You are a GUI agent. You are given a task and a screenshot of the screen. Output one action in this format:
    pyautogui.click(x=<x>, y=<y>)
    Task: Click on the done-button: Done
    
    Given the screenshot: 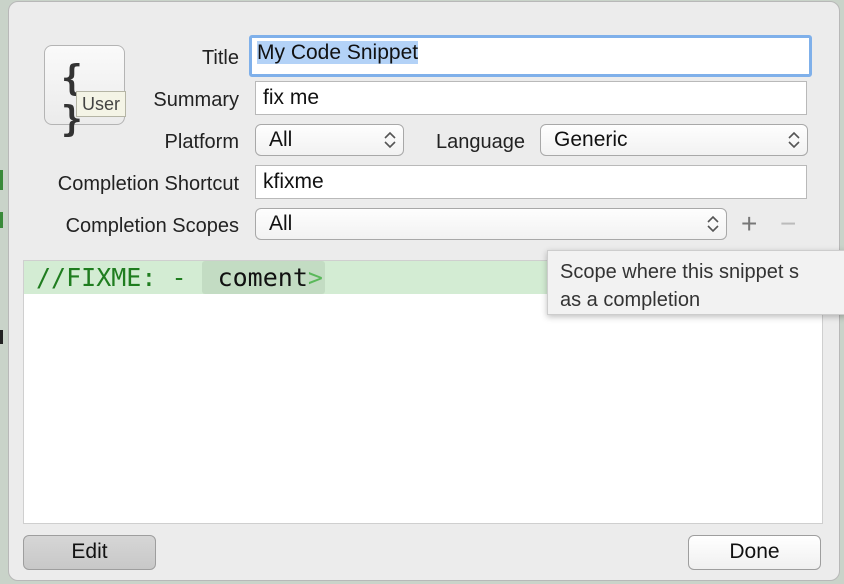 What is the action you would take?
    pyautogui.click(x=754, y=552)
    